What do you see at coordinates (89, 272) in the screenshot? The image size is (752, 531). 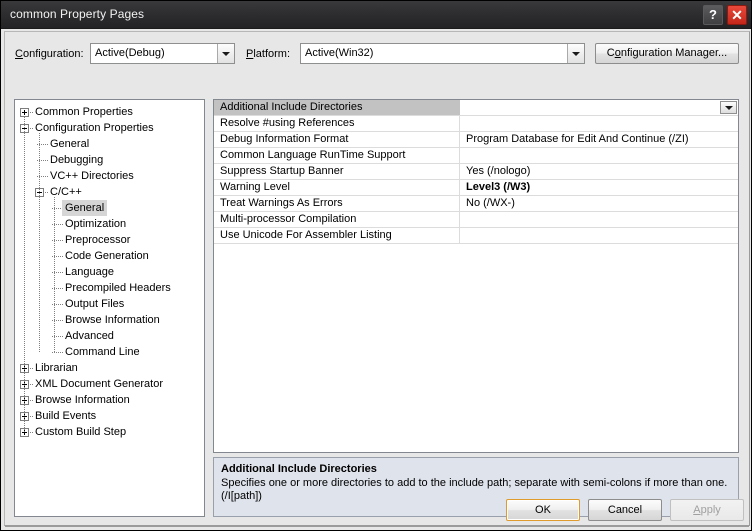 I see `tree-item-label: Language` at bounding box center [89, 272].